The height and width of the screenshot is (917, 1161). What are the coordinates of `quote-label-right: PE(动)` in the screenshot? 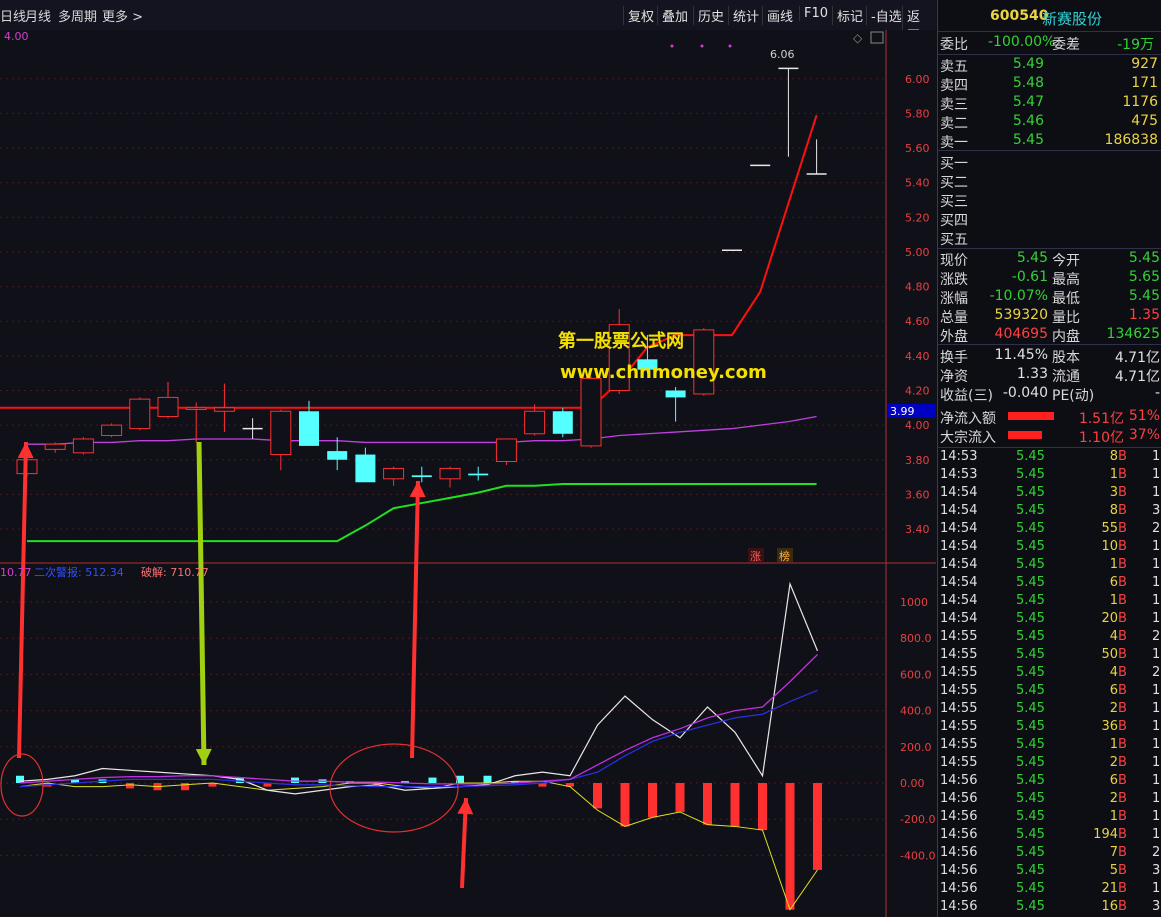 It's located at (1073, 396).